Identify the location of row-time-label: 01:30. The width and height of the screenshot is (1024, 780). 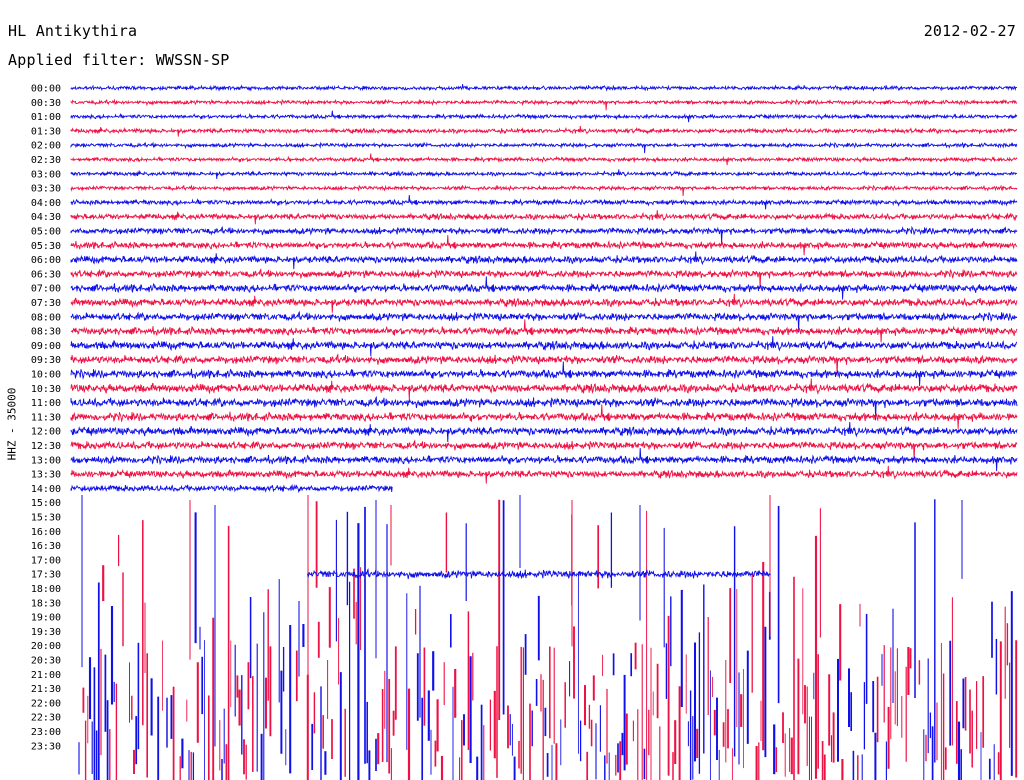
(46, 131).